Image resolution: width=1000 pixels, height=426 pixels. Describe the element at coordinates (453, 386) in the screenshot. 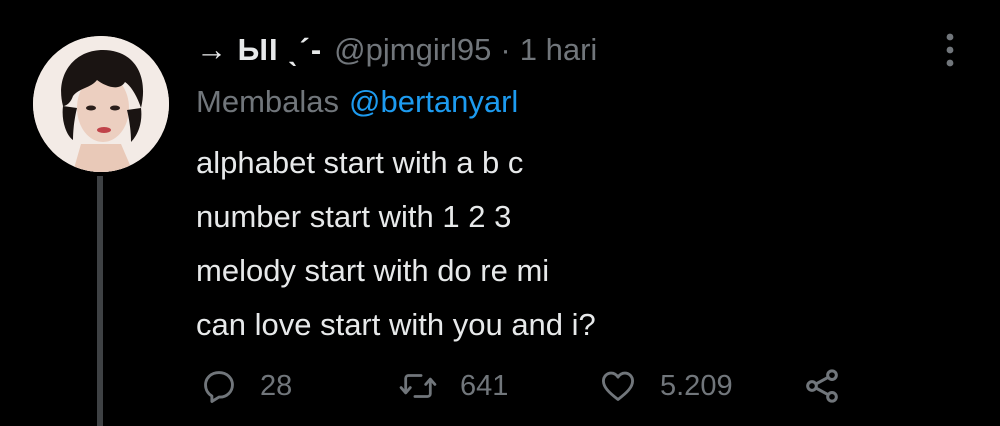

I see `retweet-button: 641` at that location.